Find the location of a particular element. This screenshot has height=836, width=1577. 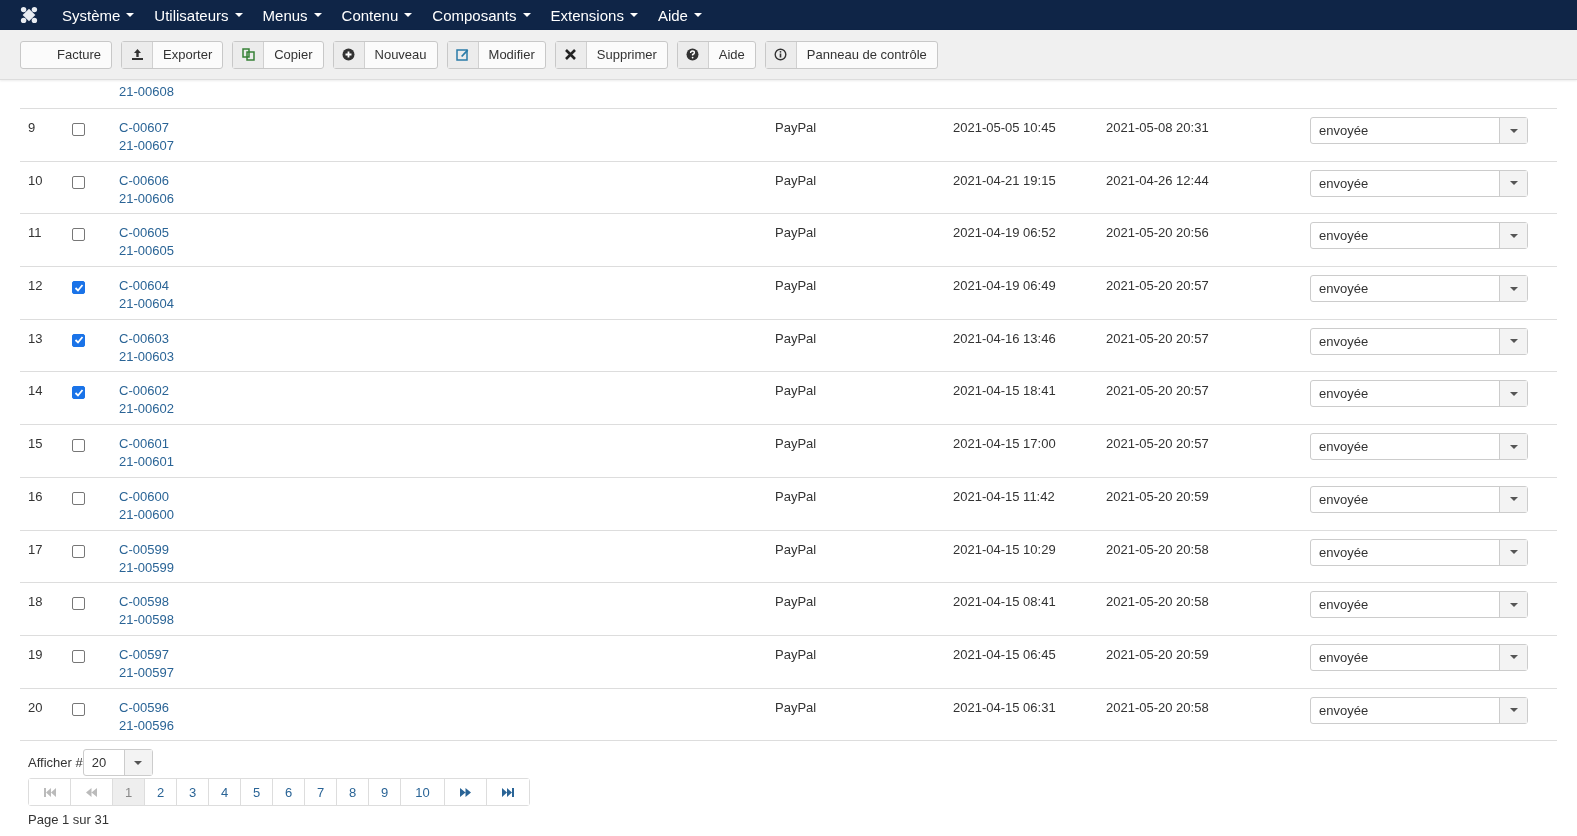

row-number: 9 is located at coordinates (32, 127).